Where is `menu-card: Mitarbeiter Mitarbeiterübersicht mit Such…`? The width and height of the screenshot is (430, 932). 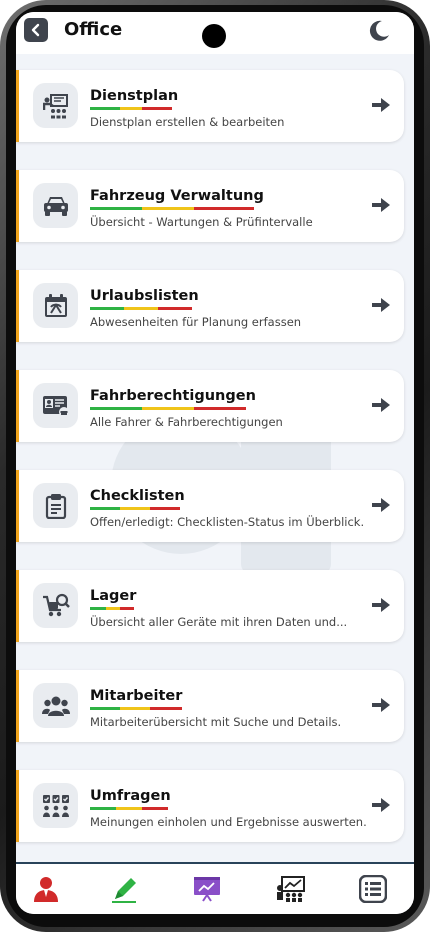 menu-card: Mitarbeiter Mitarbeiterübersicht mit Such… is located at coordinates (210, 706).